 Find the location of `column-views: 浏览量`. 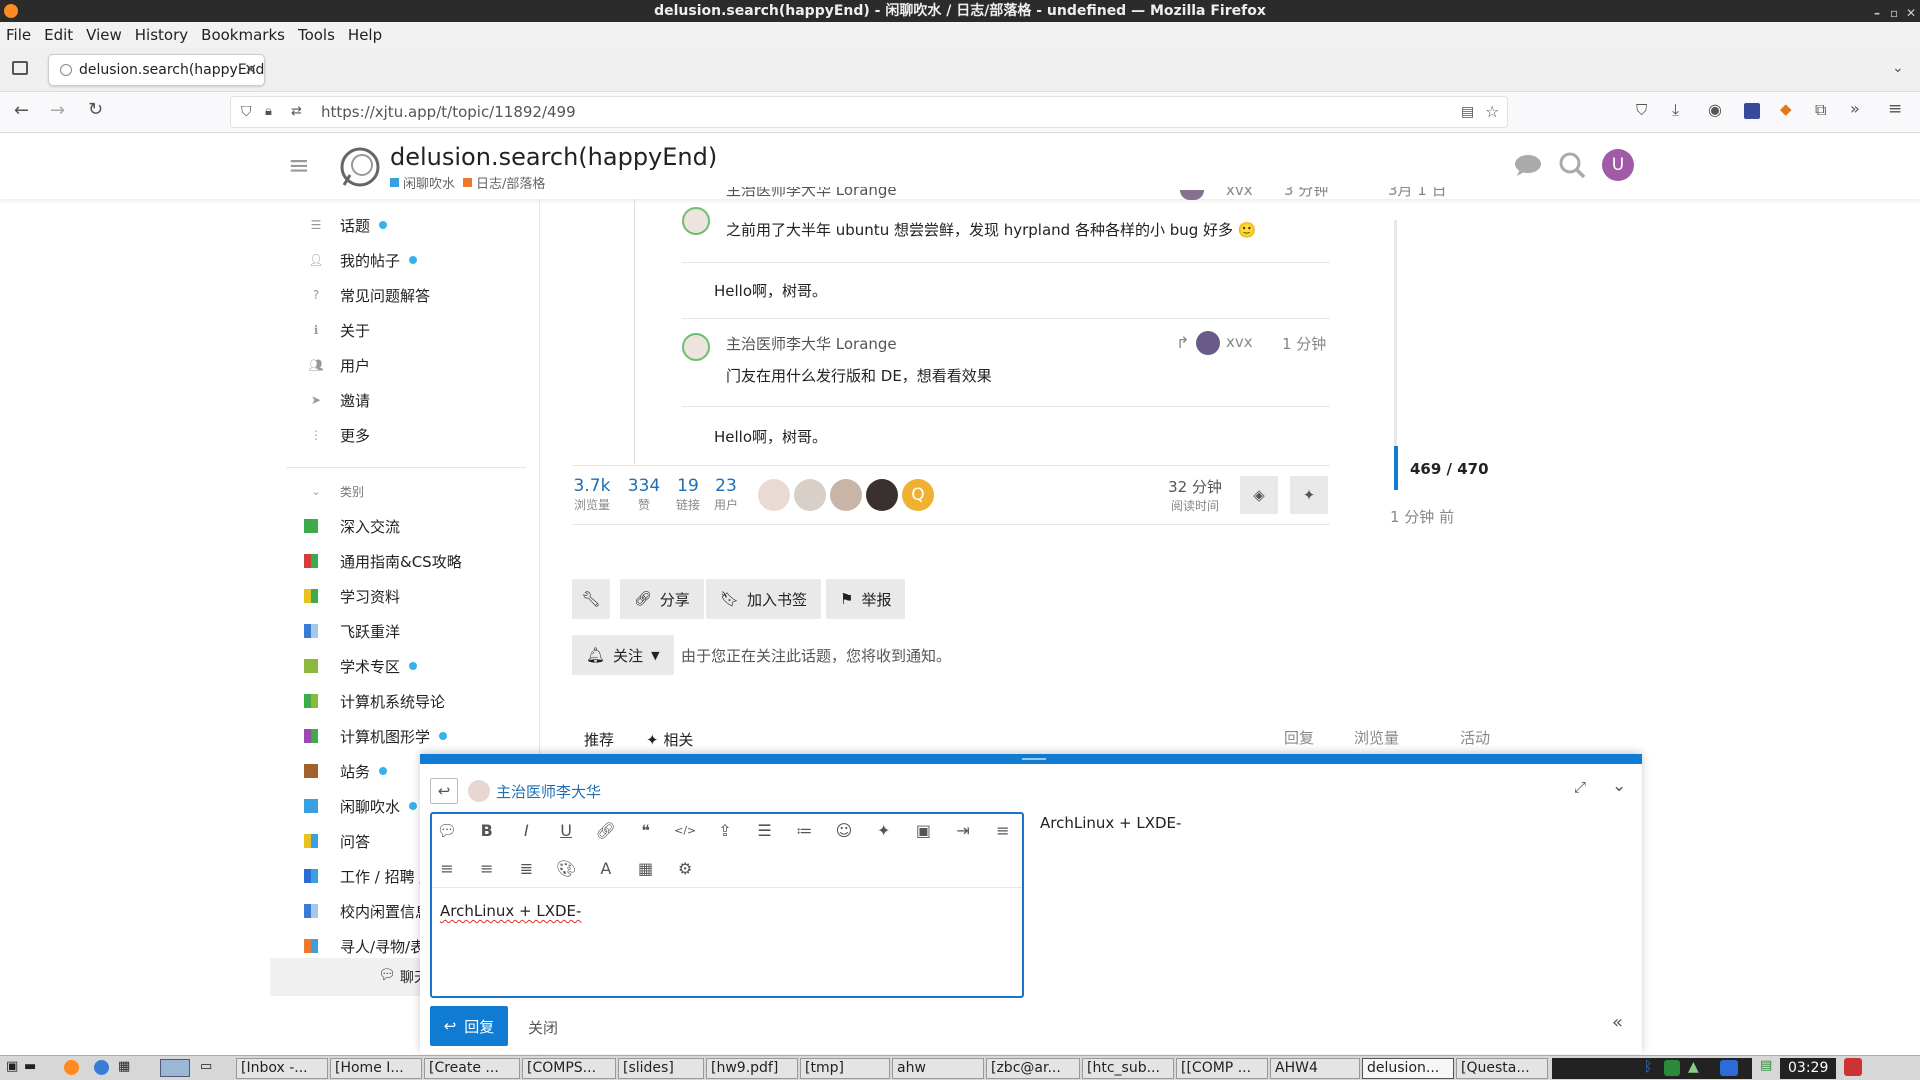

column-views: 浏览量 is located at coordinates (1376, 737).